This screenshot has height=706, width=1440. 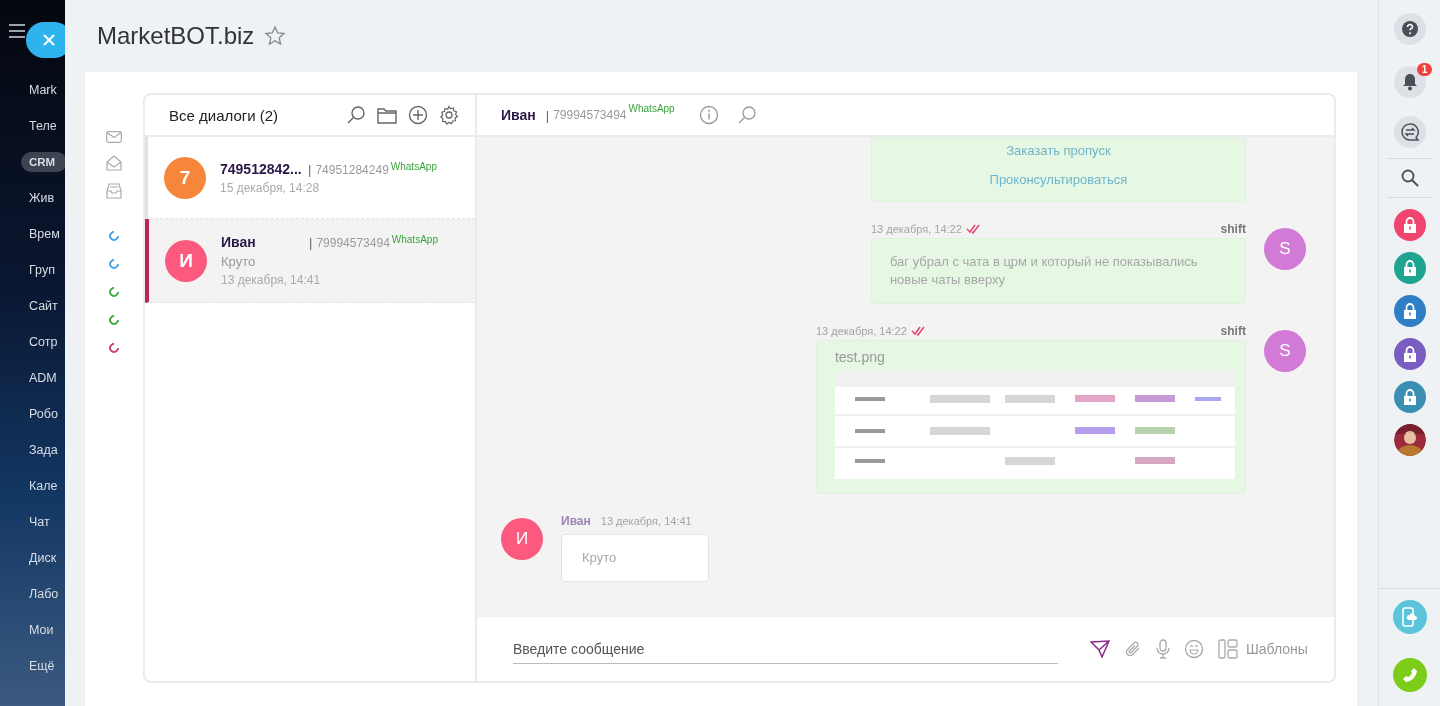 What do you see at coordinates (1194, 649) in the screenshot?
I see `emoji-icon` at bounding box center [1194, 649].